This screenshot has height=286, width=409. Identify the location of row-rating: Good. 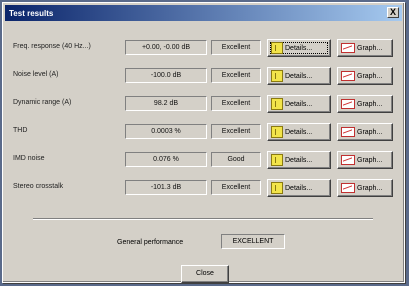
(236, 159).